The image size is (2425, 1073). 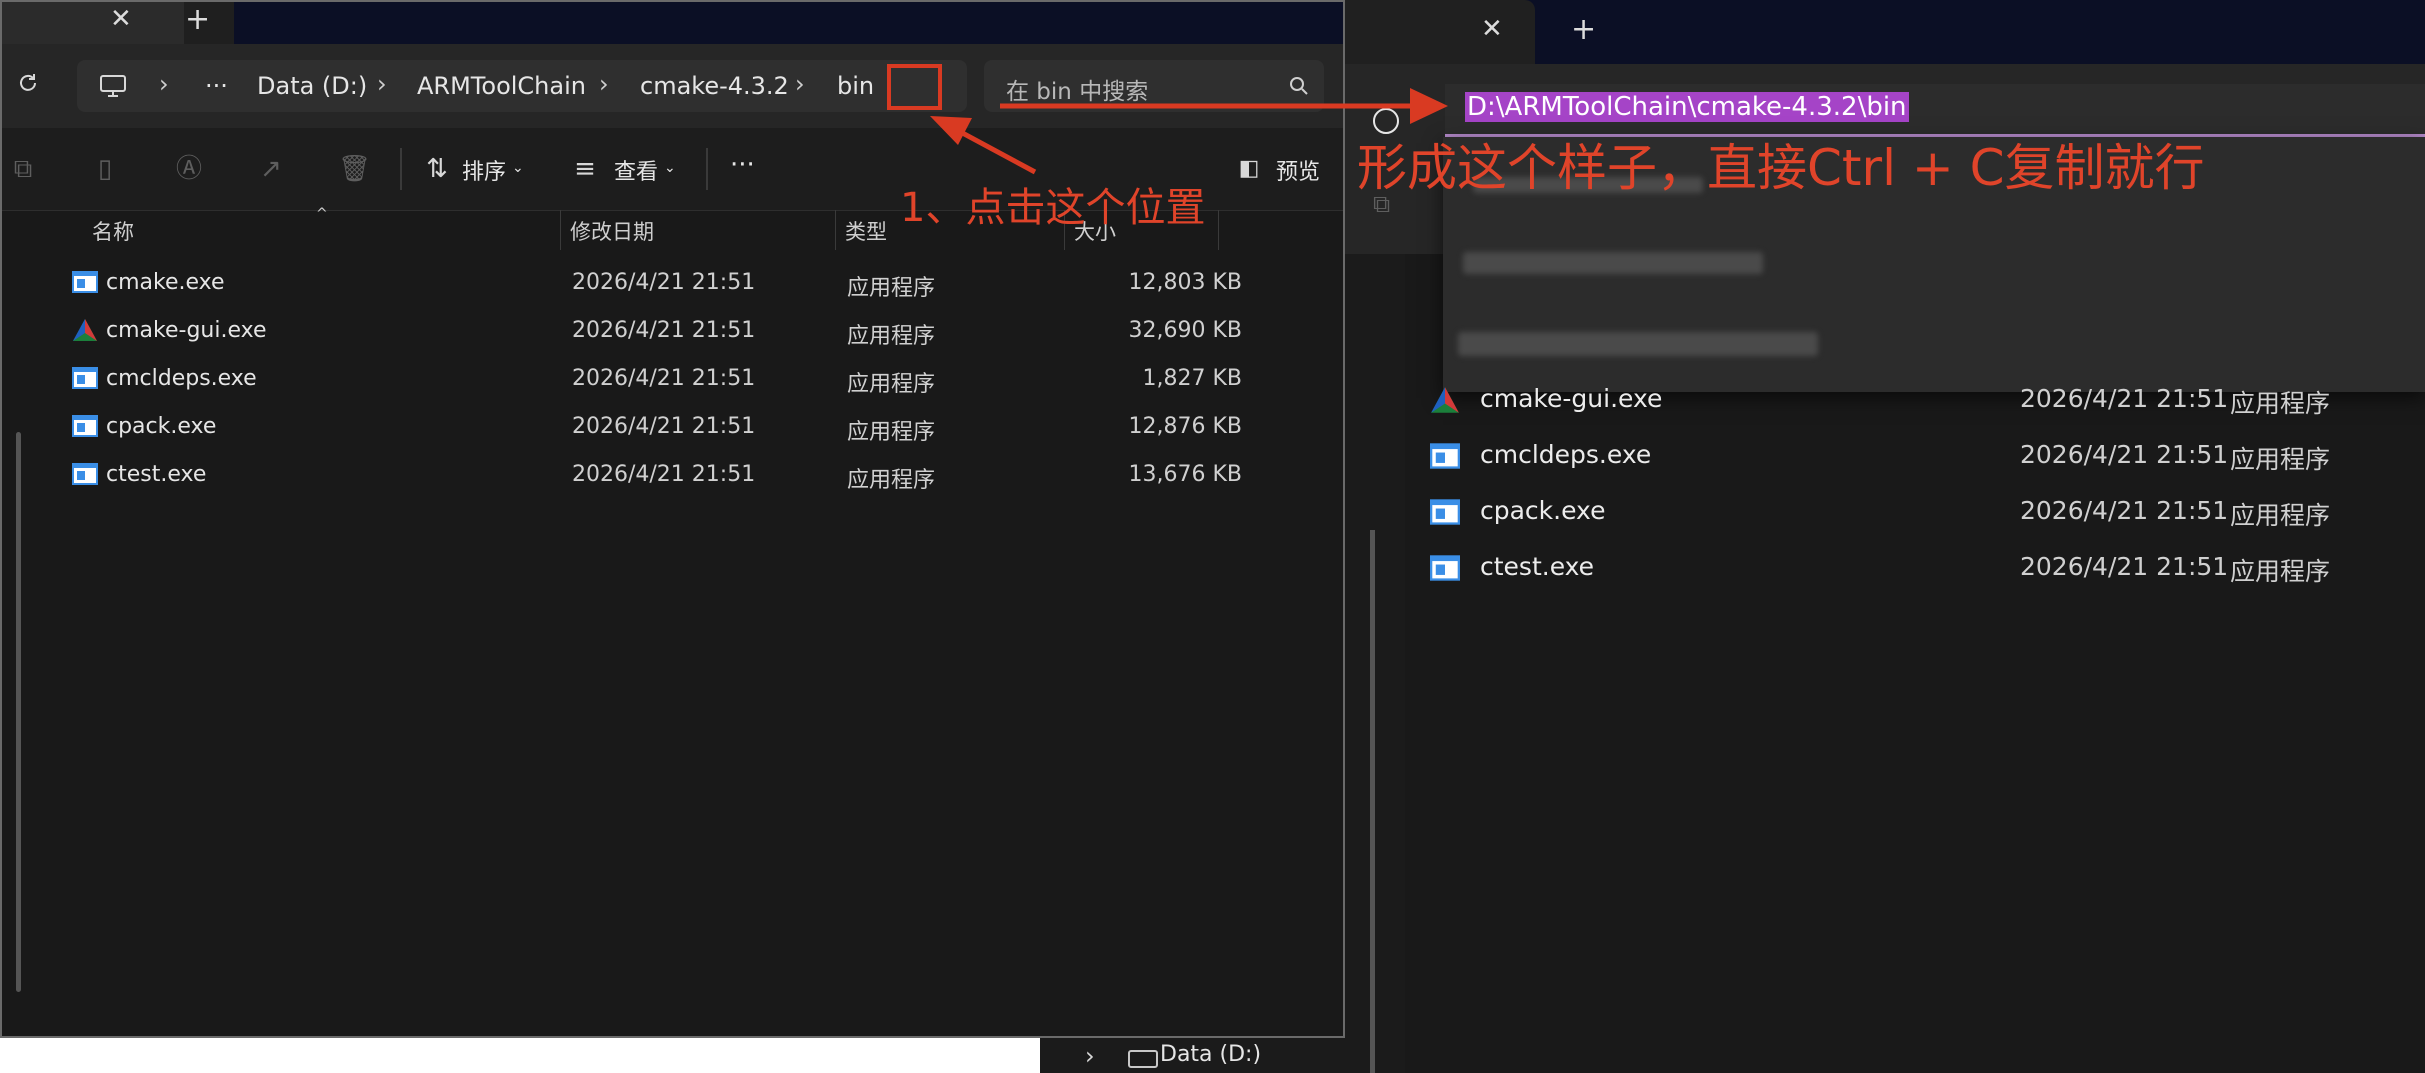 I want to click on view-button: 查看, so click(x=636, y=170).